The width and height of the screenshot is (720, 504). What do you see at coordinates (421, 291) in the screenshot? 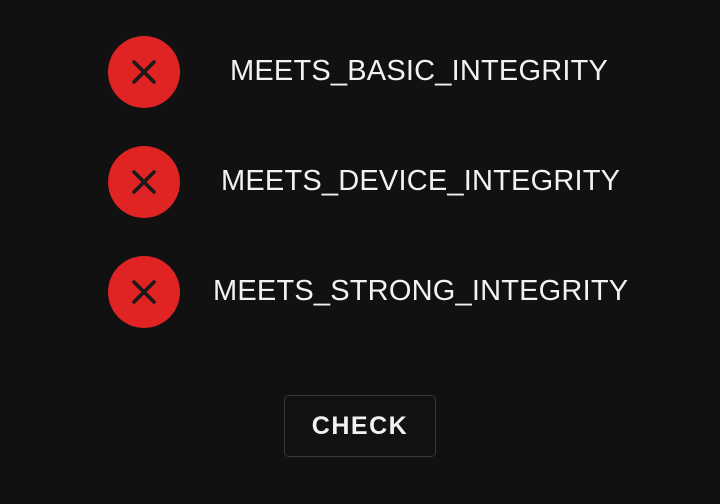
I see `integrity-label-strong: MEETS_STRONG_INTEGRITY` at bounding box center [421, 291].